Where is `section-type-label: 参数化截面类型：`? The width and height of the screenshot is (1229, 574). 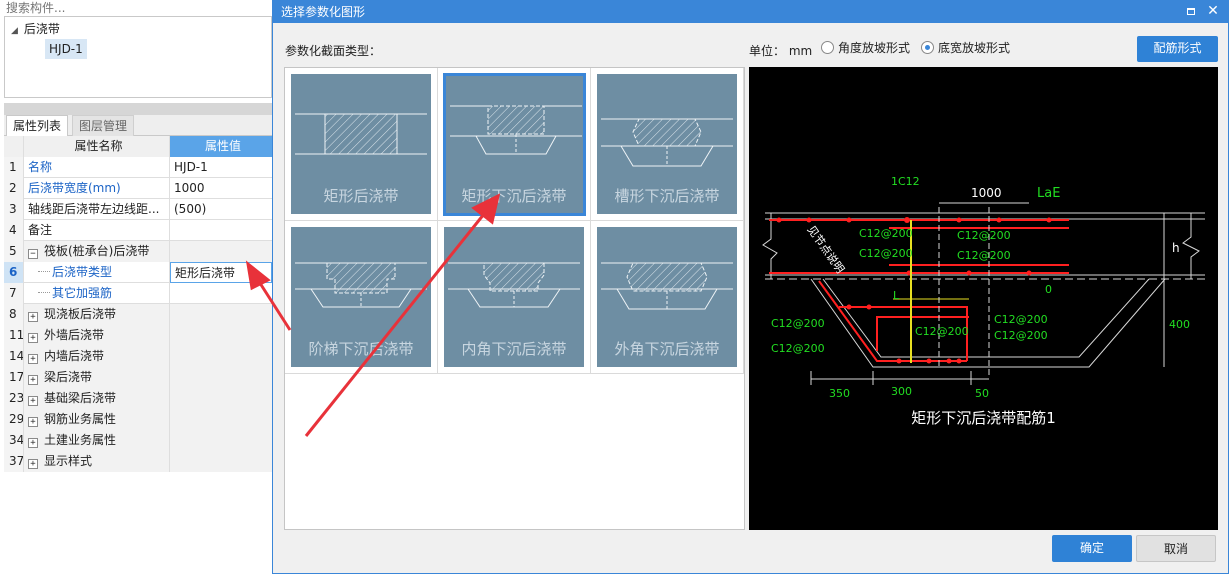
section-type-label: 参数化截面类型： is located at coordinates (333, 51).